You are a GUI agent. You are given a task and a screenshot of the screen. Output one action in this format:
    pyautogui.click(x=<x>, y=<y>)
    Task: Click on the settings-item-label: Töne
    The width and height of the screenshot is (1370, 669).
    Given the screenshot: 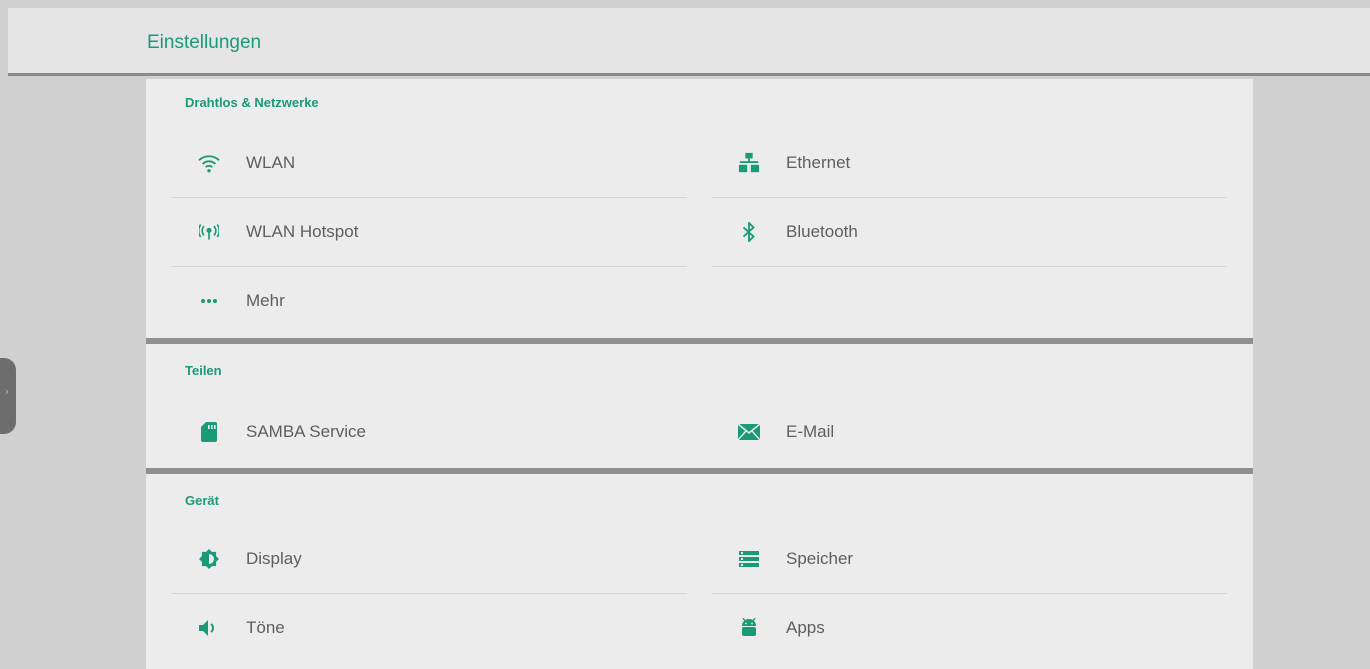 What is the action you would take?
    pyautogui.click(x=265, y=627)
    